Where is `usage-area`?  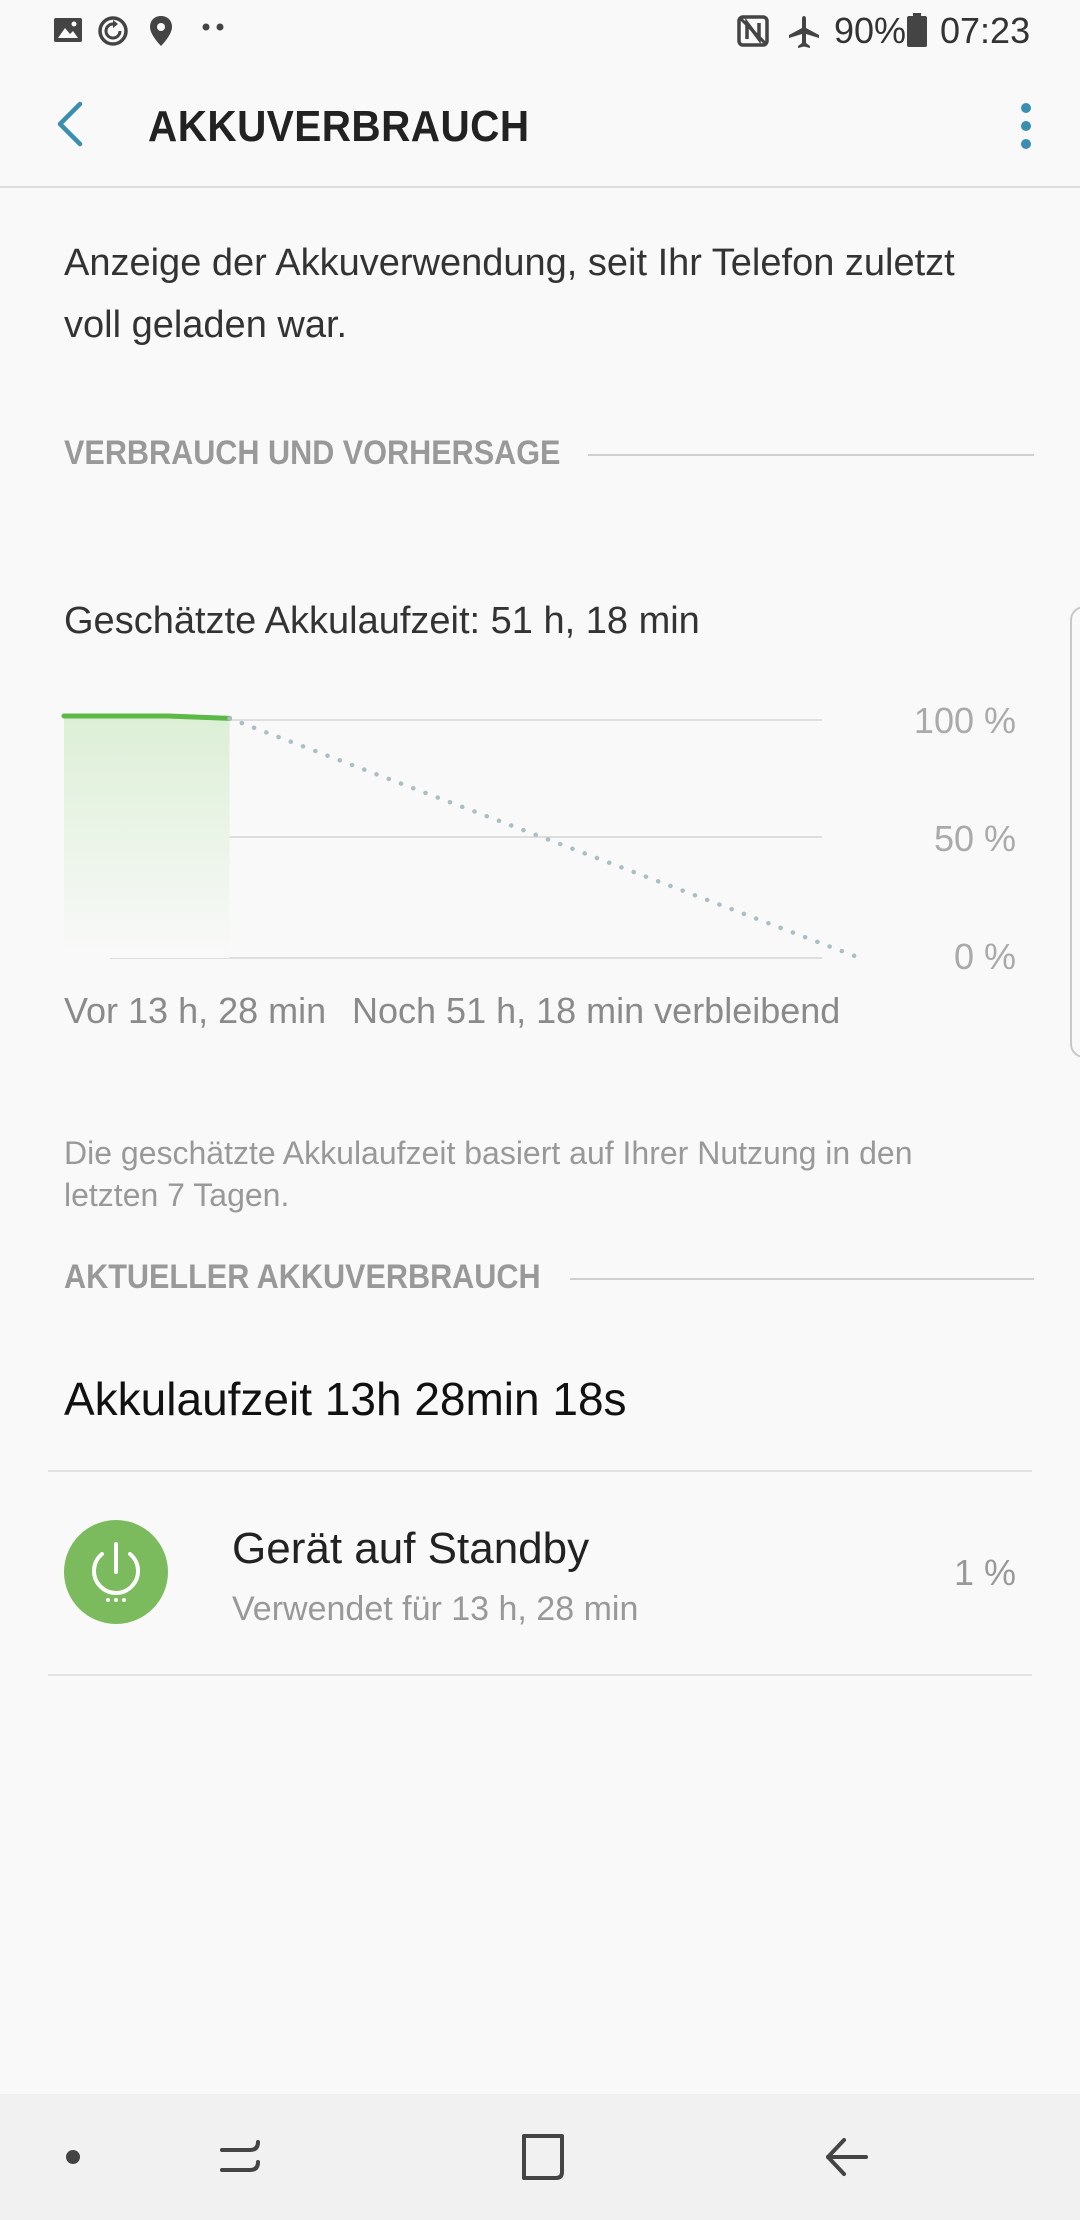
usage-area is located at coordinates (147, 837).